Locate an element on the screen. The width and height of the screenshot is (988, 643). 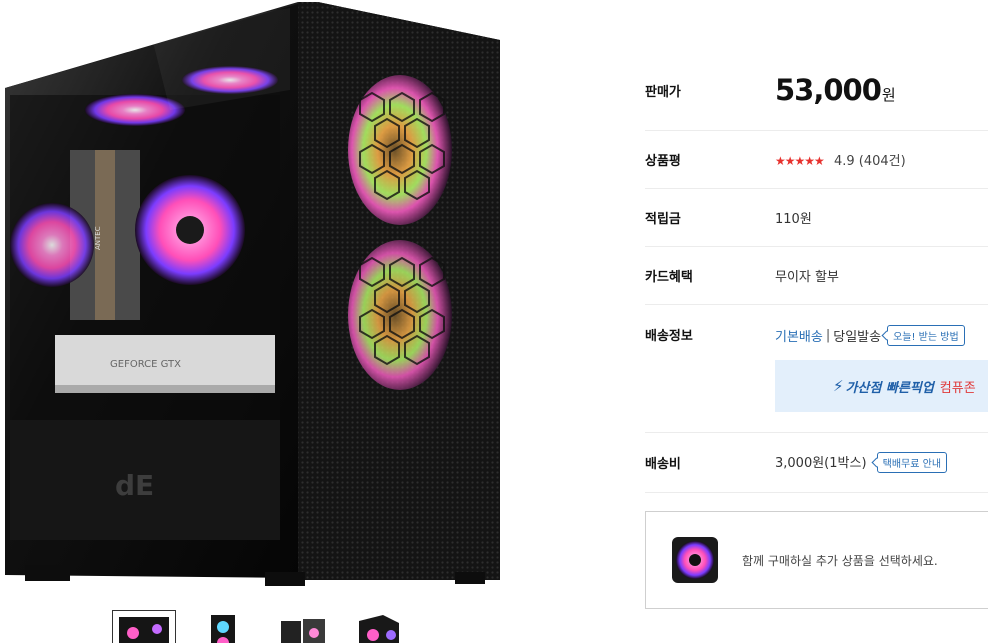
svg-text: dE is located at coordinates (134, 485).